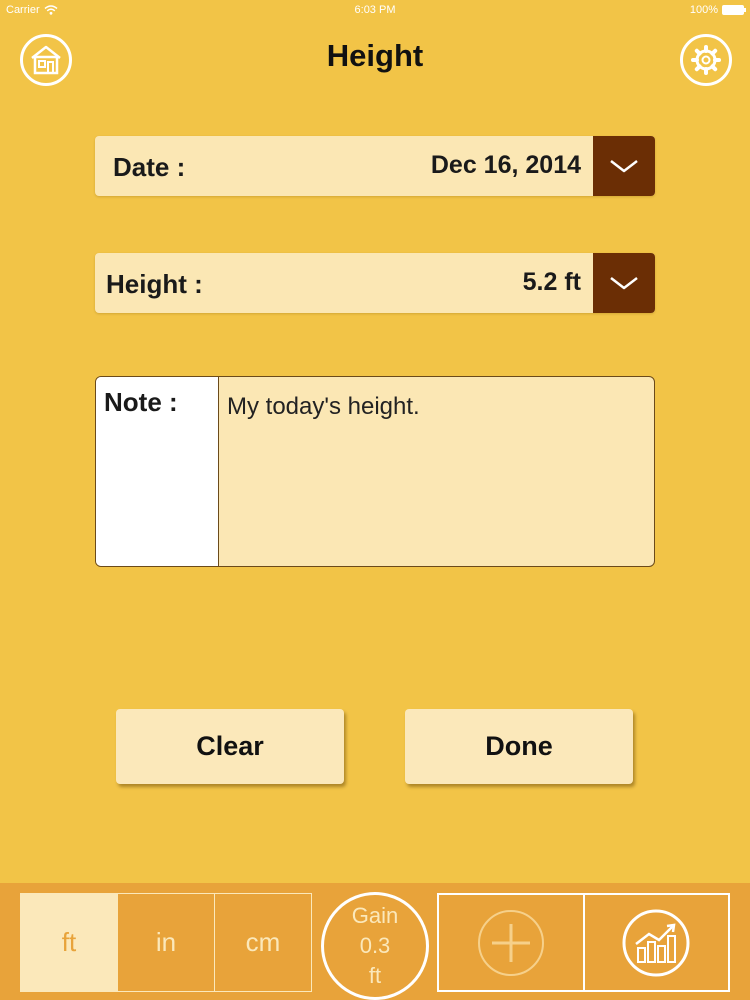 The image size is (750, 1000). I want to click on date-value: Dec 16, 2014, so click(505, 165).